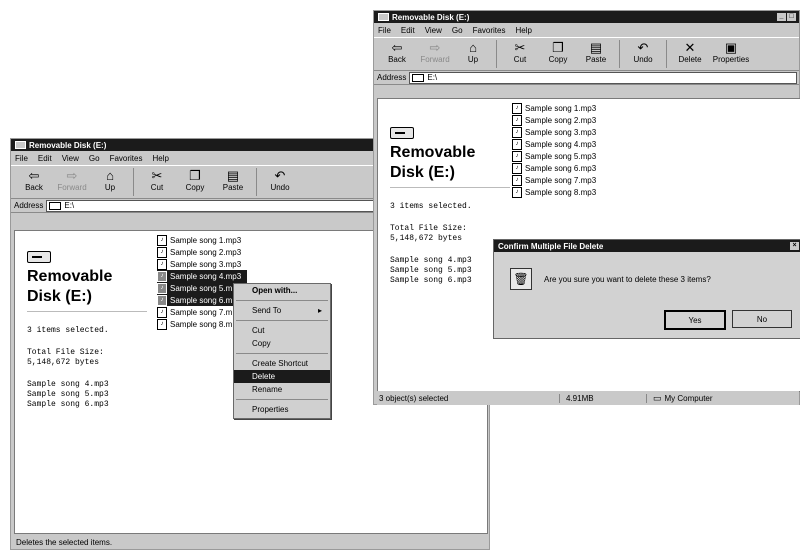 The image size is (800, 550). Describe the element at coordinates (603, 77) in the screenshot. I see `address-input: E:\` at that location.